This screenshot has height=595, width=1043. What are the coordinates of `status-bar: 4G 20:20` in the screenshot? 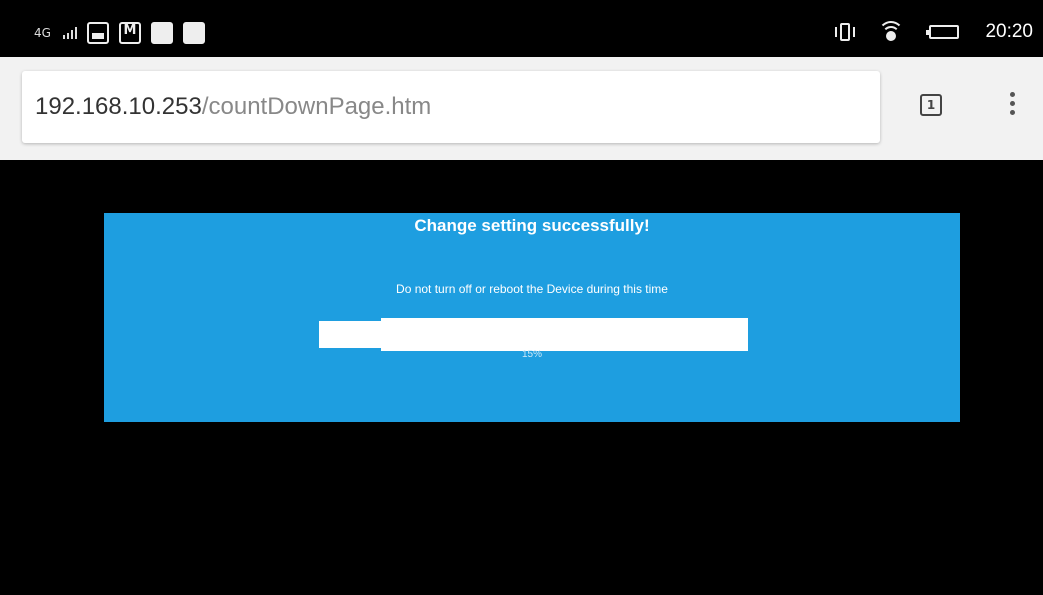 It's located at (521, 28).